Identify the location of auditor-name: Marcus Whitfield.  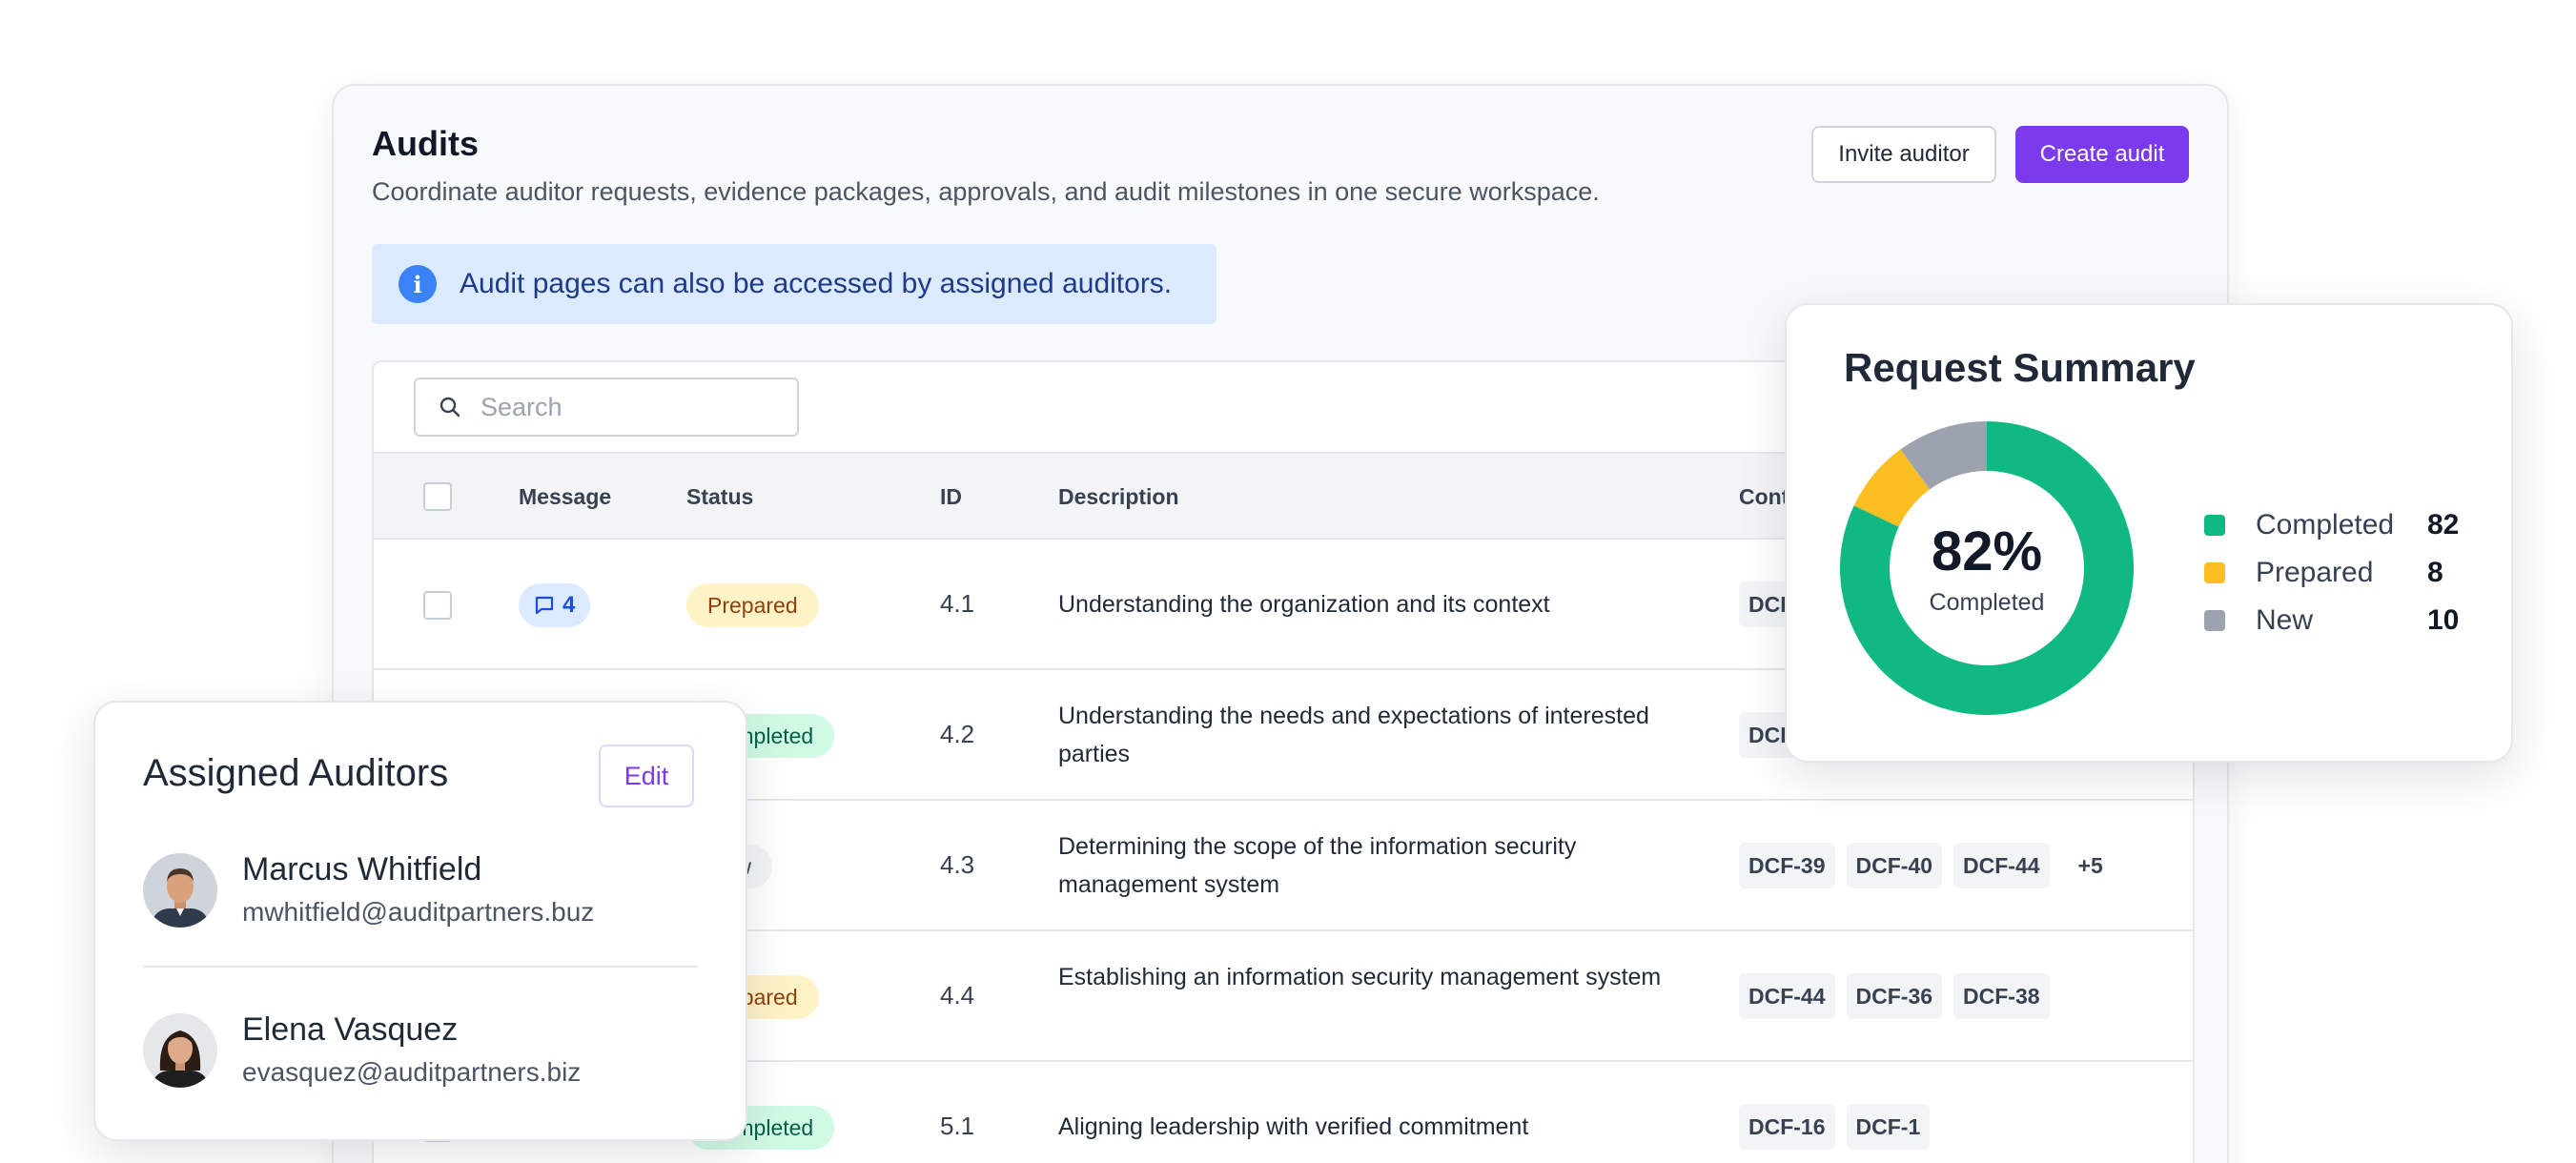
(362, 869).